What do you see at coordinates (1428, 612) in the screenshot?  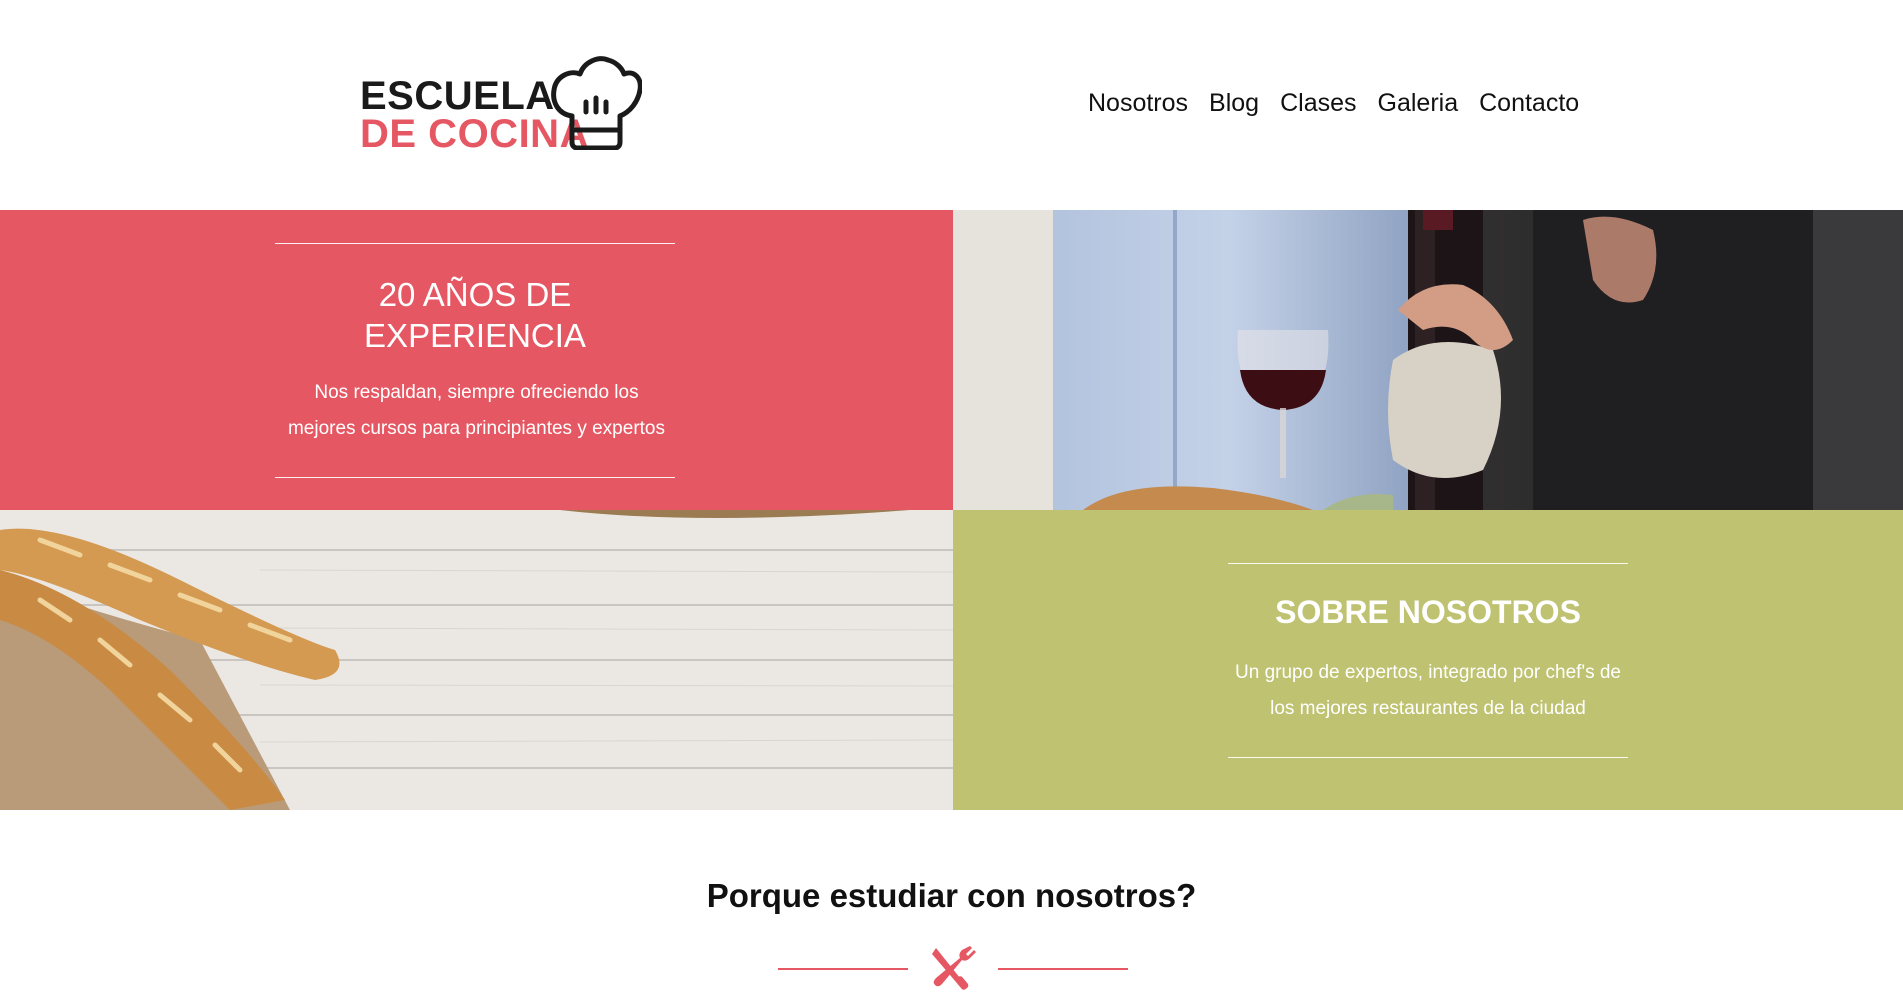 I see `about-title: SOBRE NOSOTROS` at bounding box center [1428, 612].